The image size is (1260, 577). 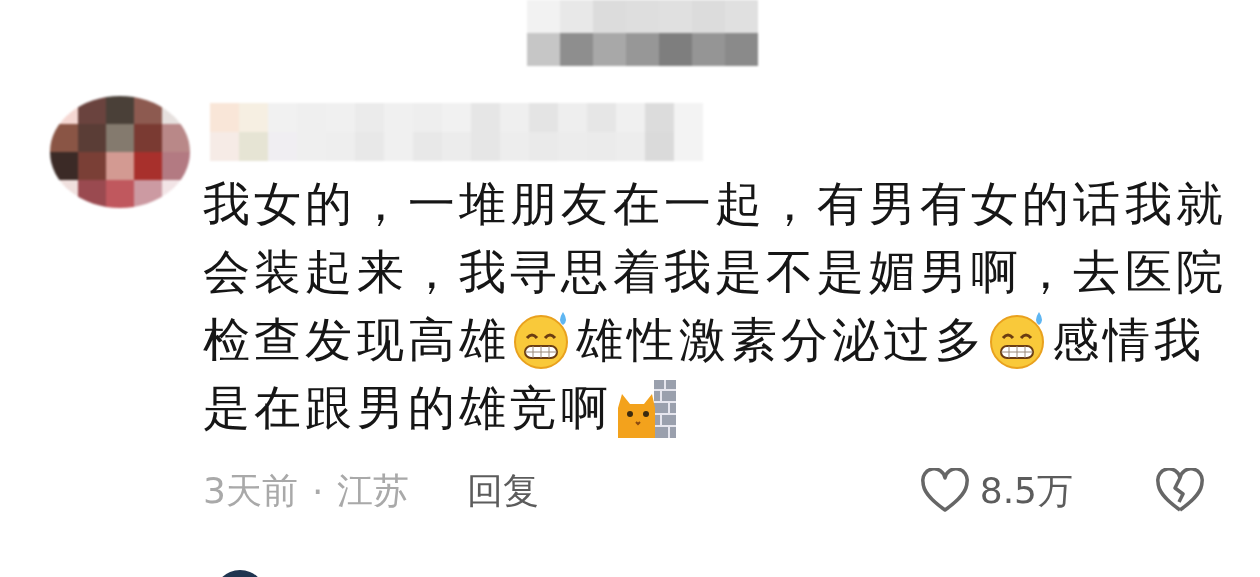 I want to click on comment-text: 检查发现高雄, so click(x=357, y=340).